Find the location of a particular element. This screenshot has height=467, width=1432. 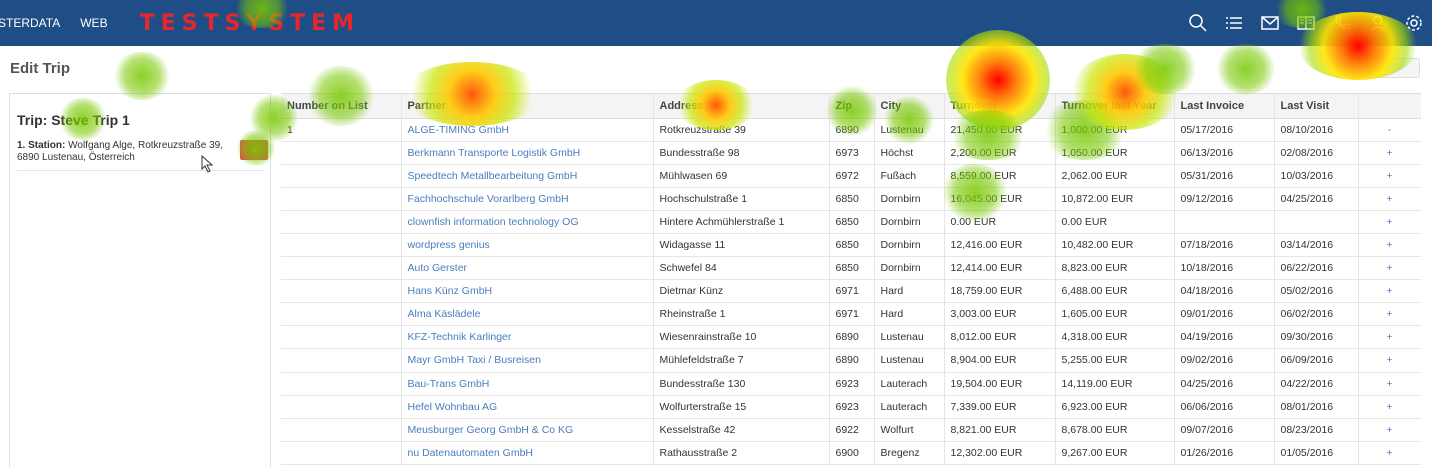

column-header: Address is located at coordinates (741, 106).